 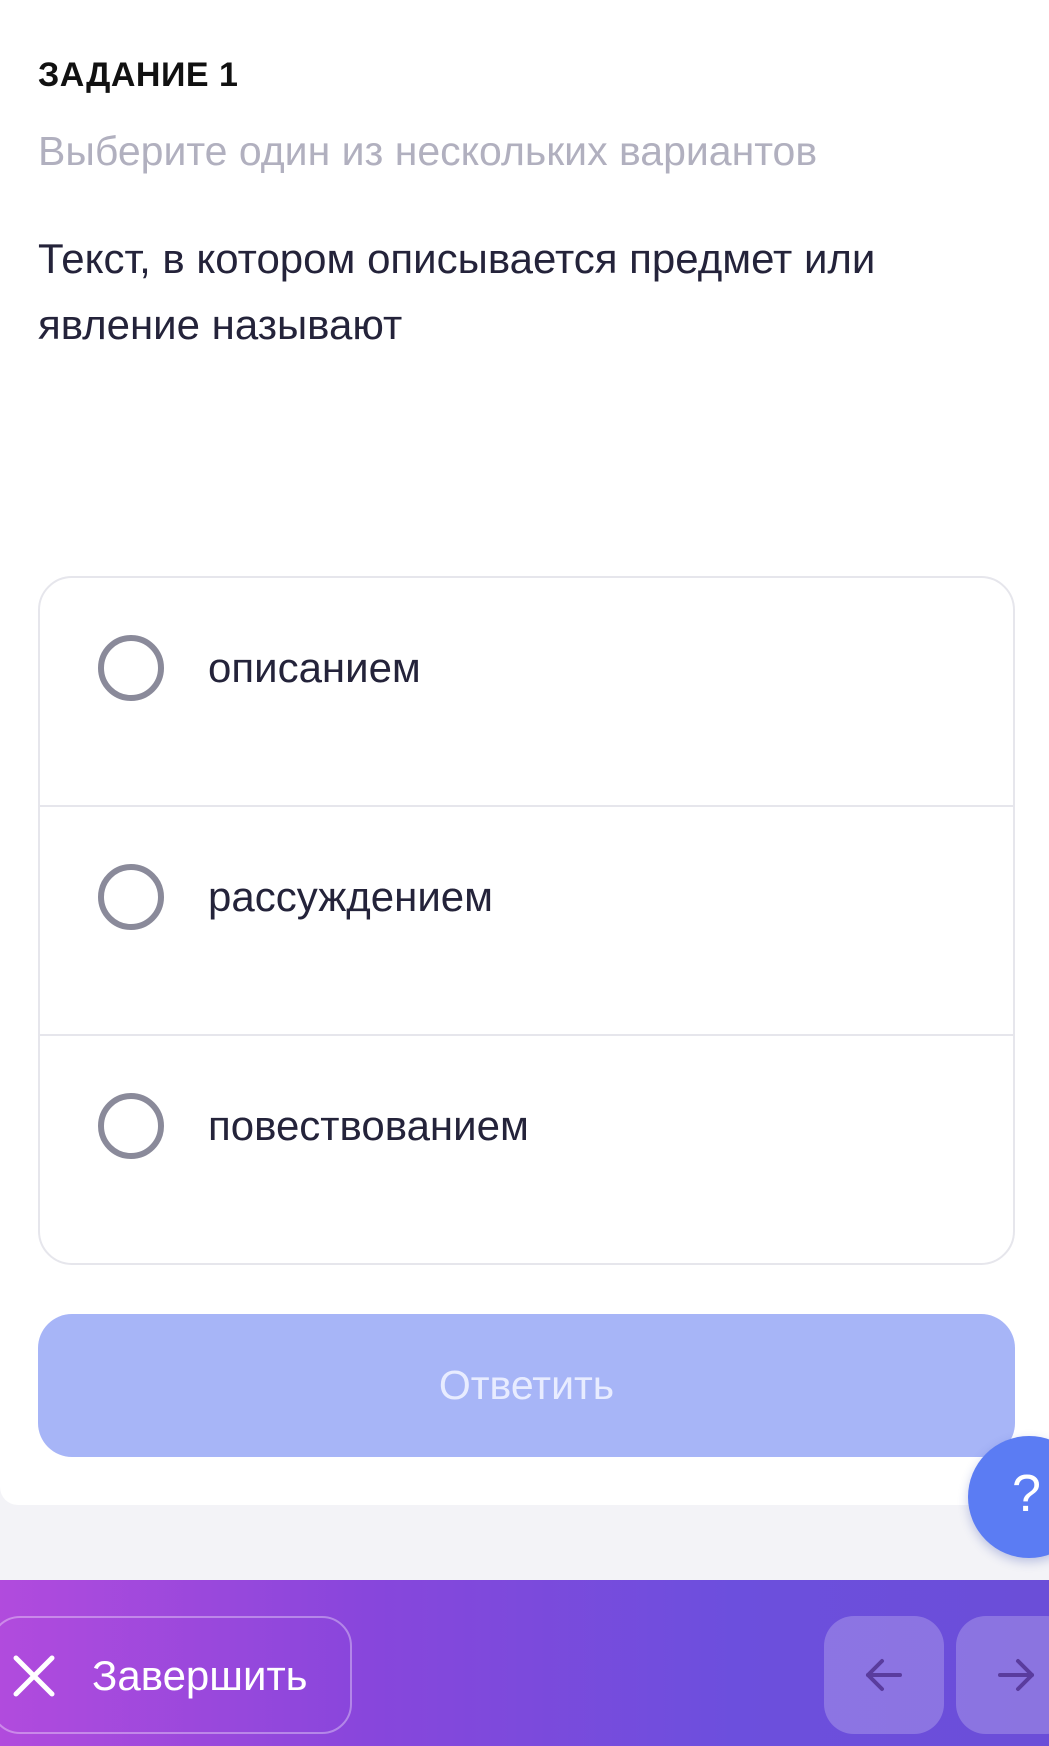 I want to click on finish-label: Завершить, so click(x=200, y=1675).